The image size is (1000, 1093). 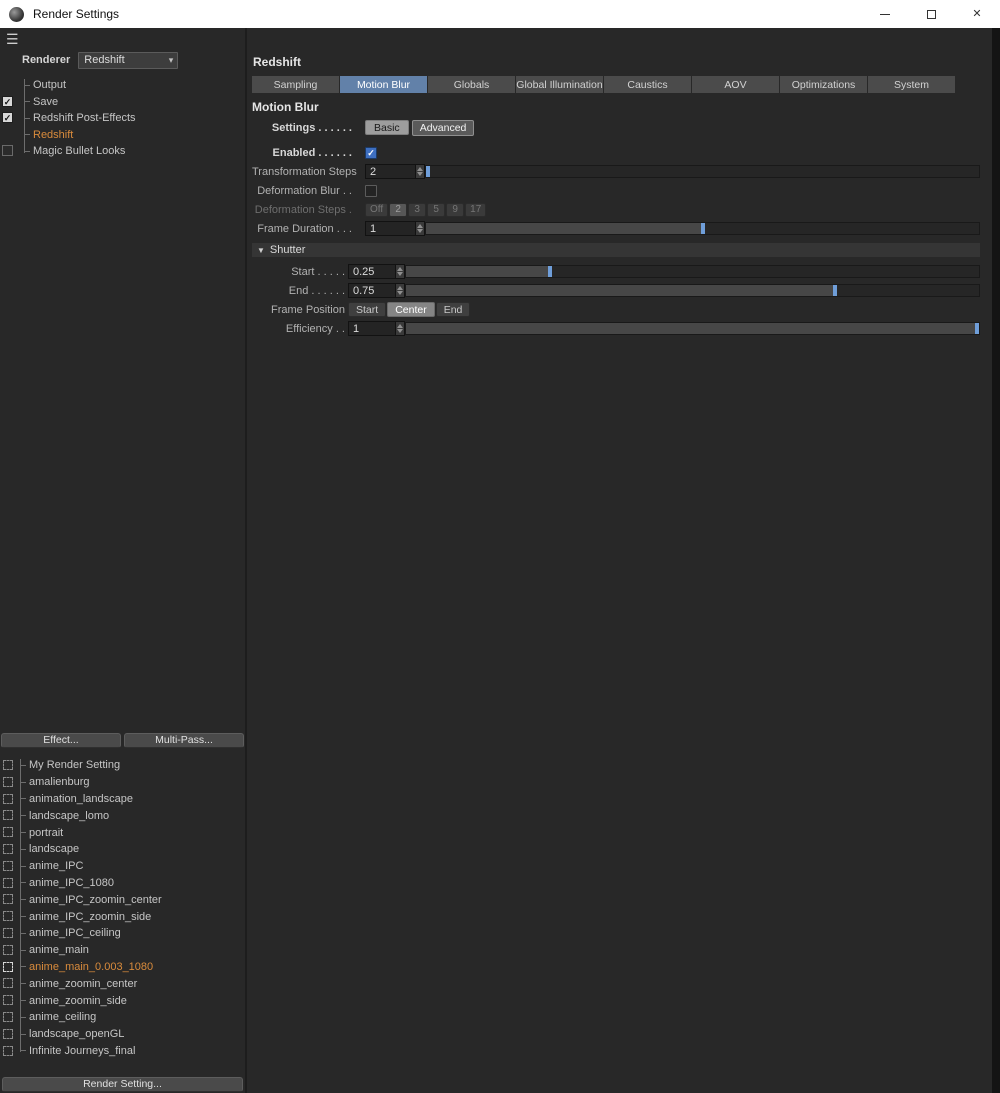 I want to click on deformation-blur-checkbox, so click(x=371, y=190).